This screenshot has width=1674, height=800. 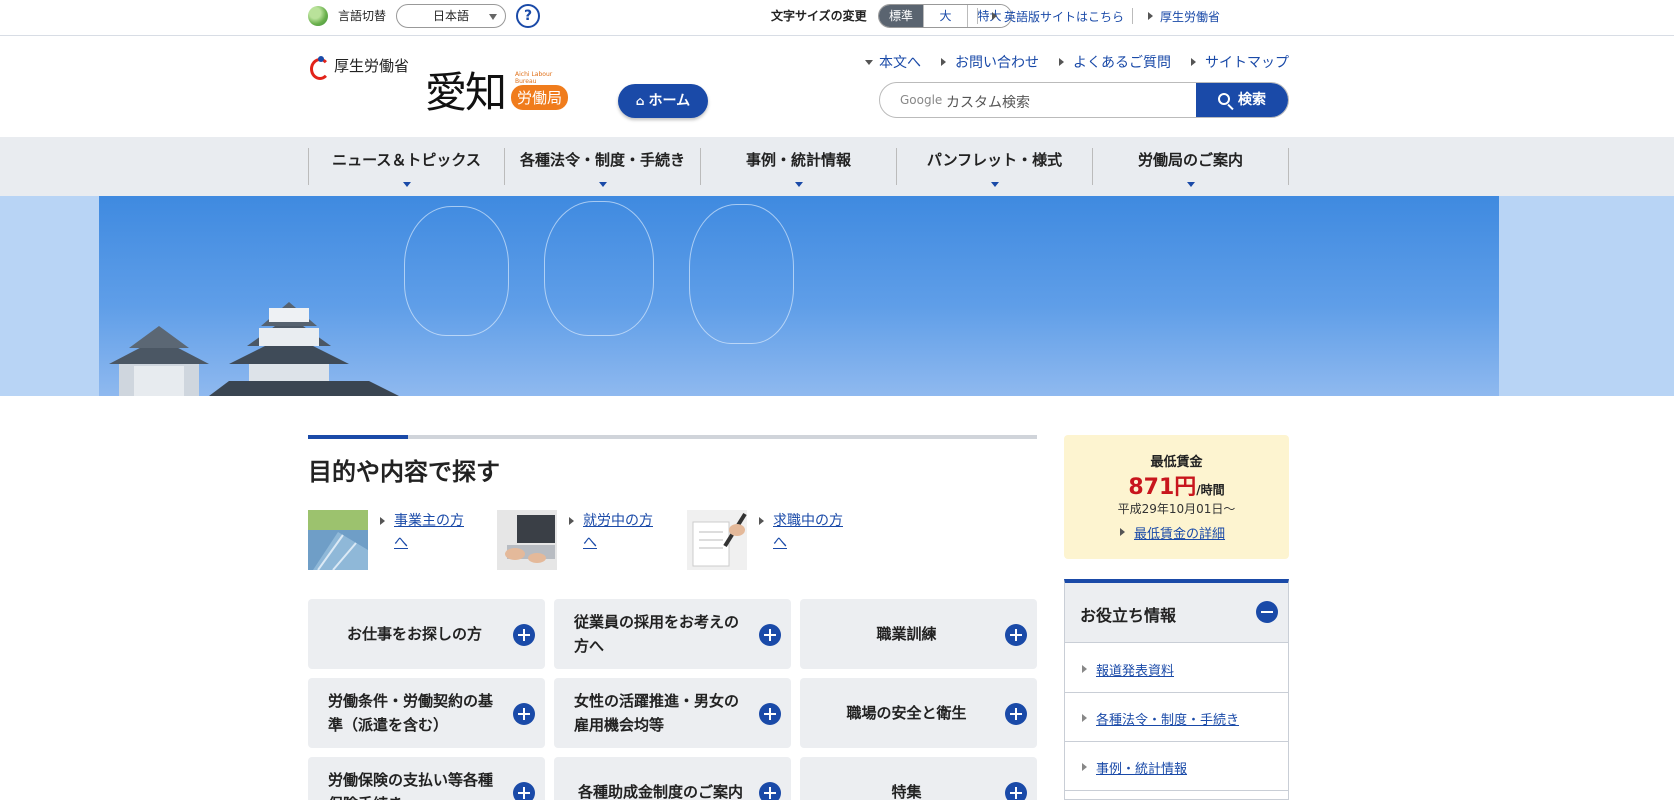 What do you see at coordinates (466, 92) in the screenshot?
I see `logo-main-text: 愛知` at bounding box center [466, 92].